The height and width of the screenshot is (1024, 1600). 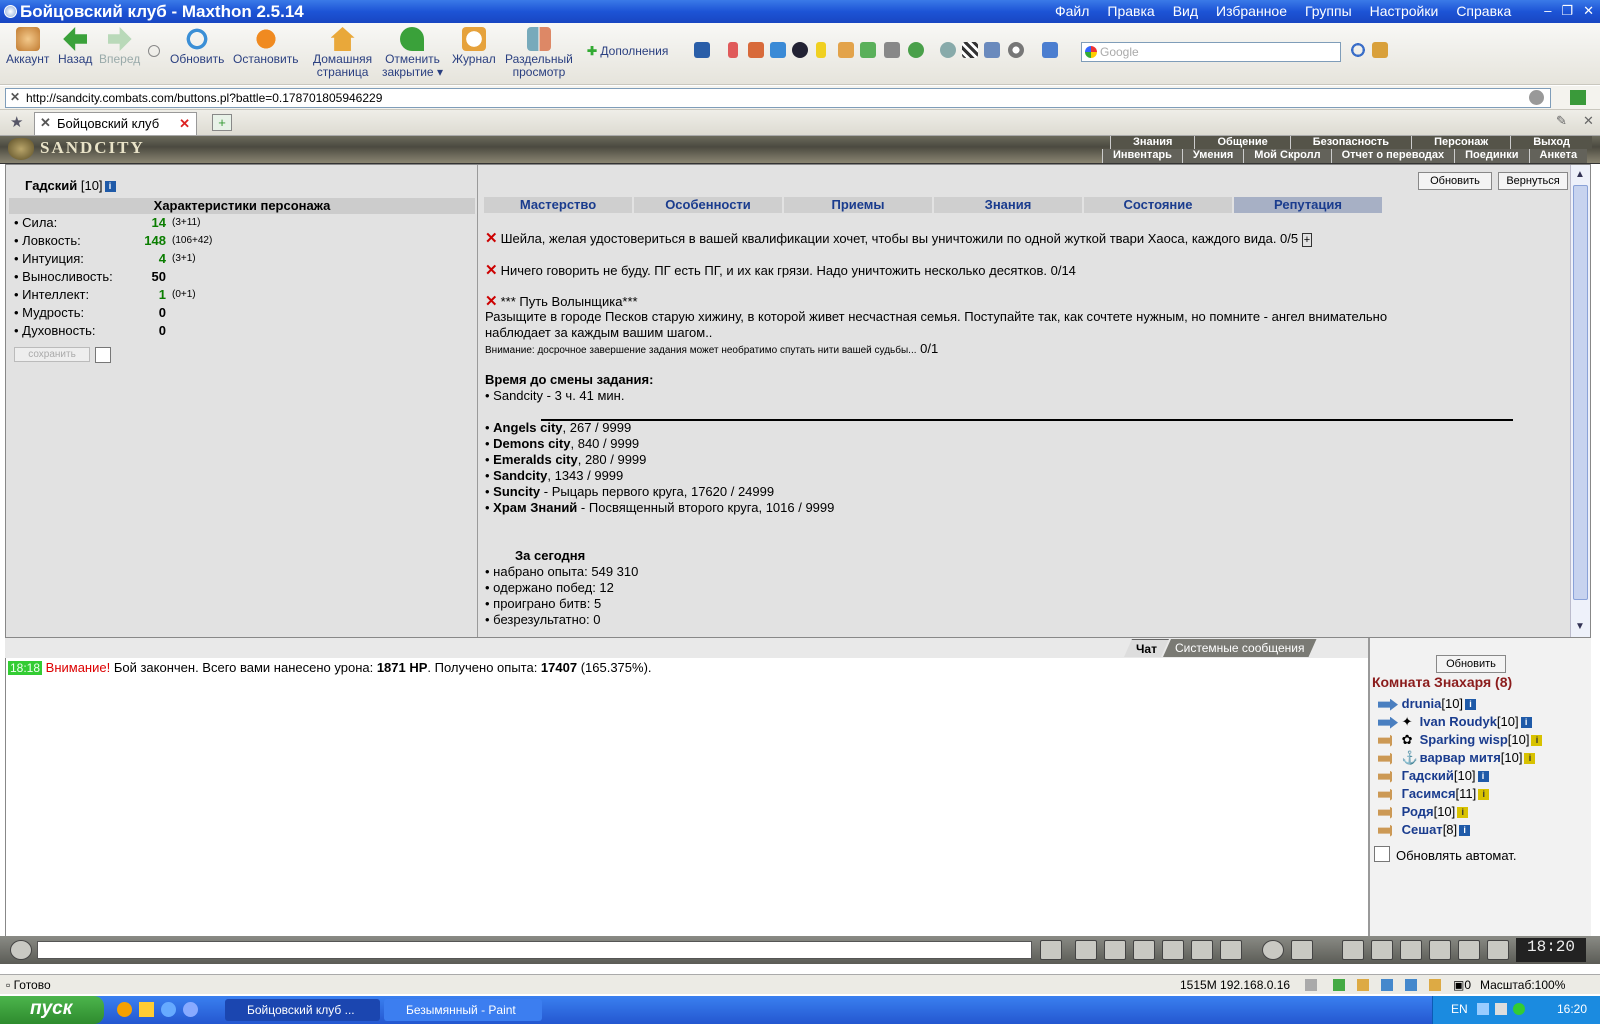 What do you see at coordinates (1483, 1009) in the screenshot?
I see `network-tray-icon` at bounding box center [1483, 1009].